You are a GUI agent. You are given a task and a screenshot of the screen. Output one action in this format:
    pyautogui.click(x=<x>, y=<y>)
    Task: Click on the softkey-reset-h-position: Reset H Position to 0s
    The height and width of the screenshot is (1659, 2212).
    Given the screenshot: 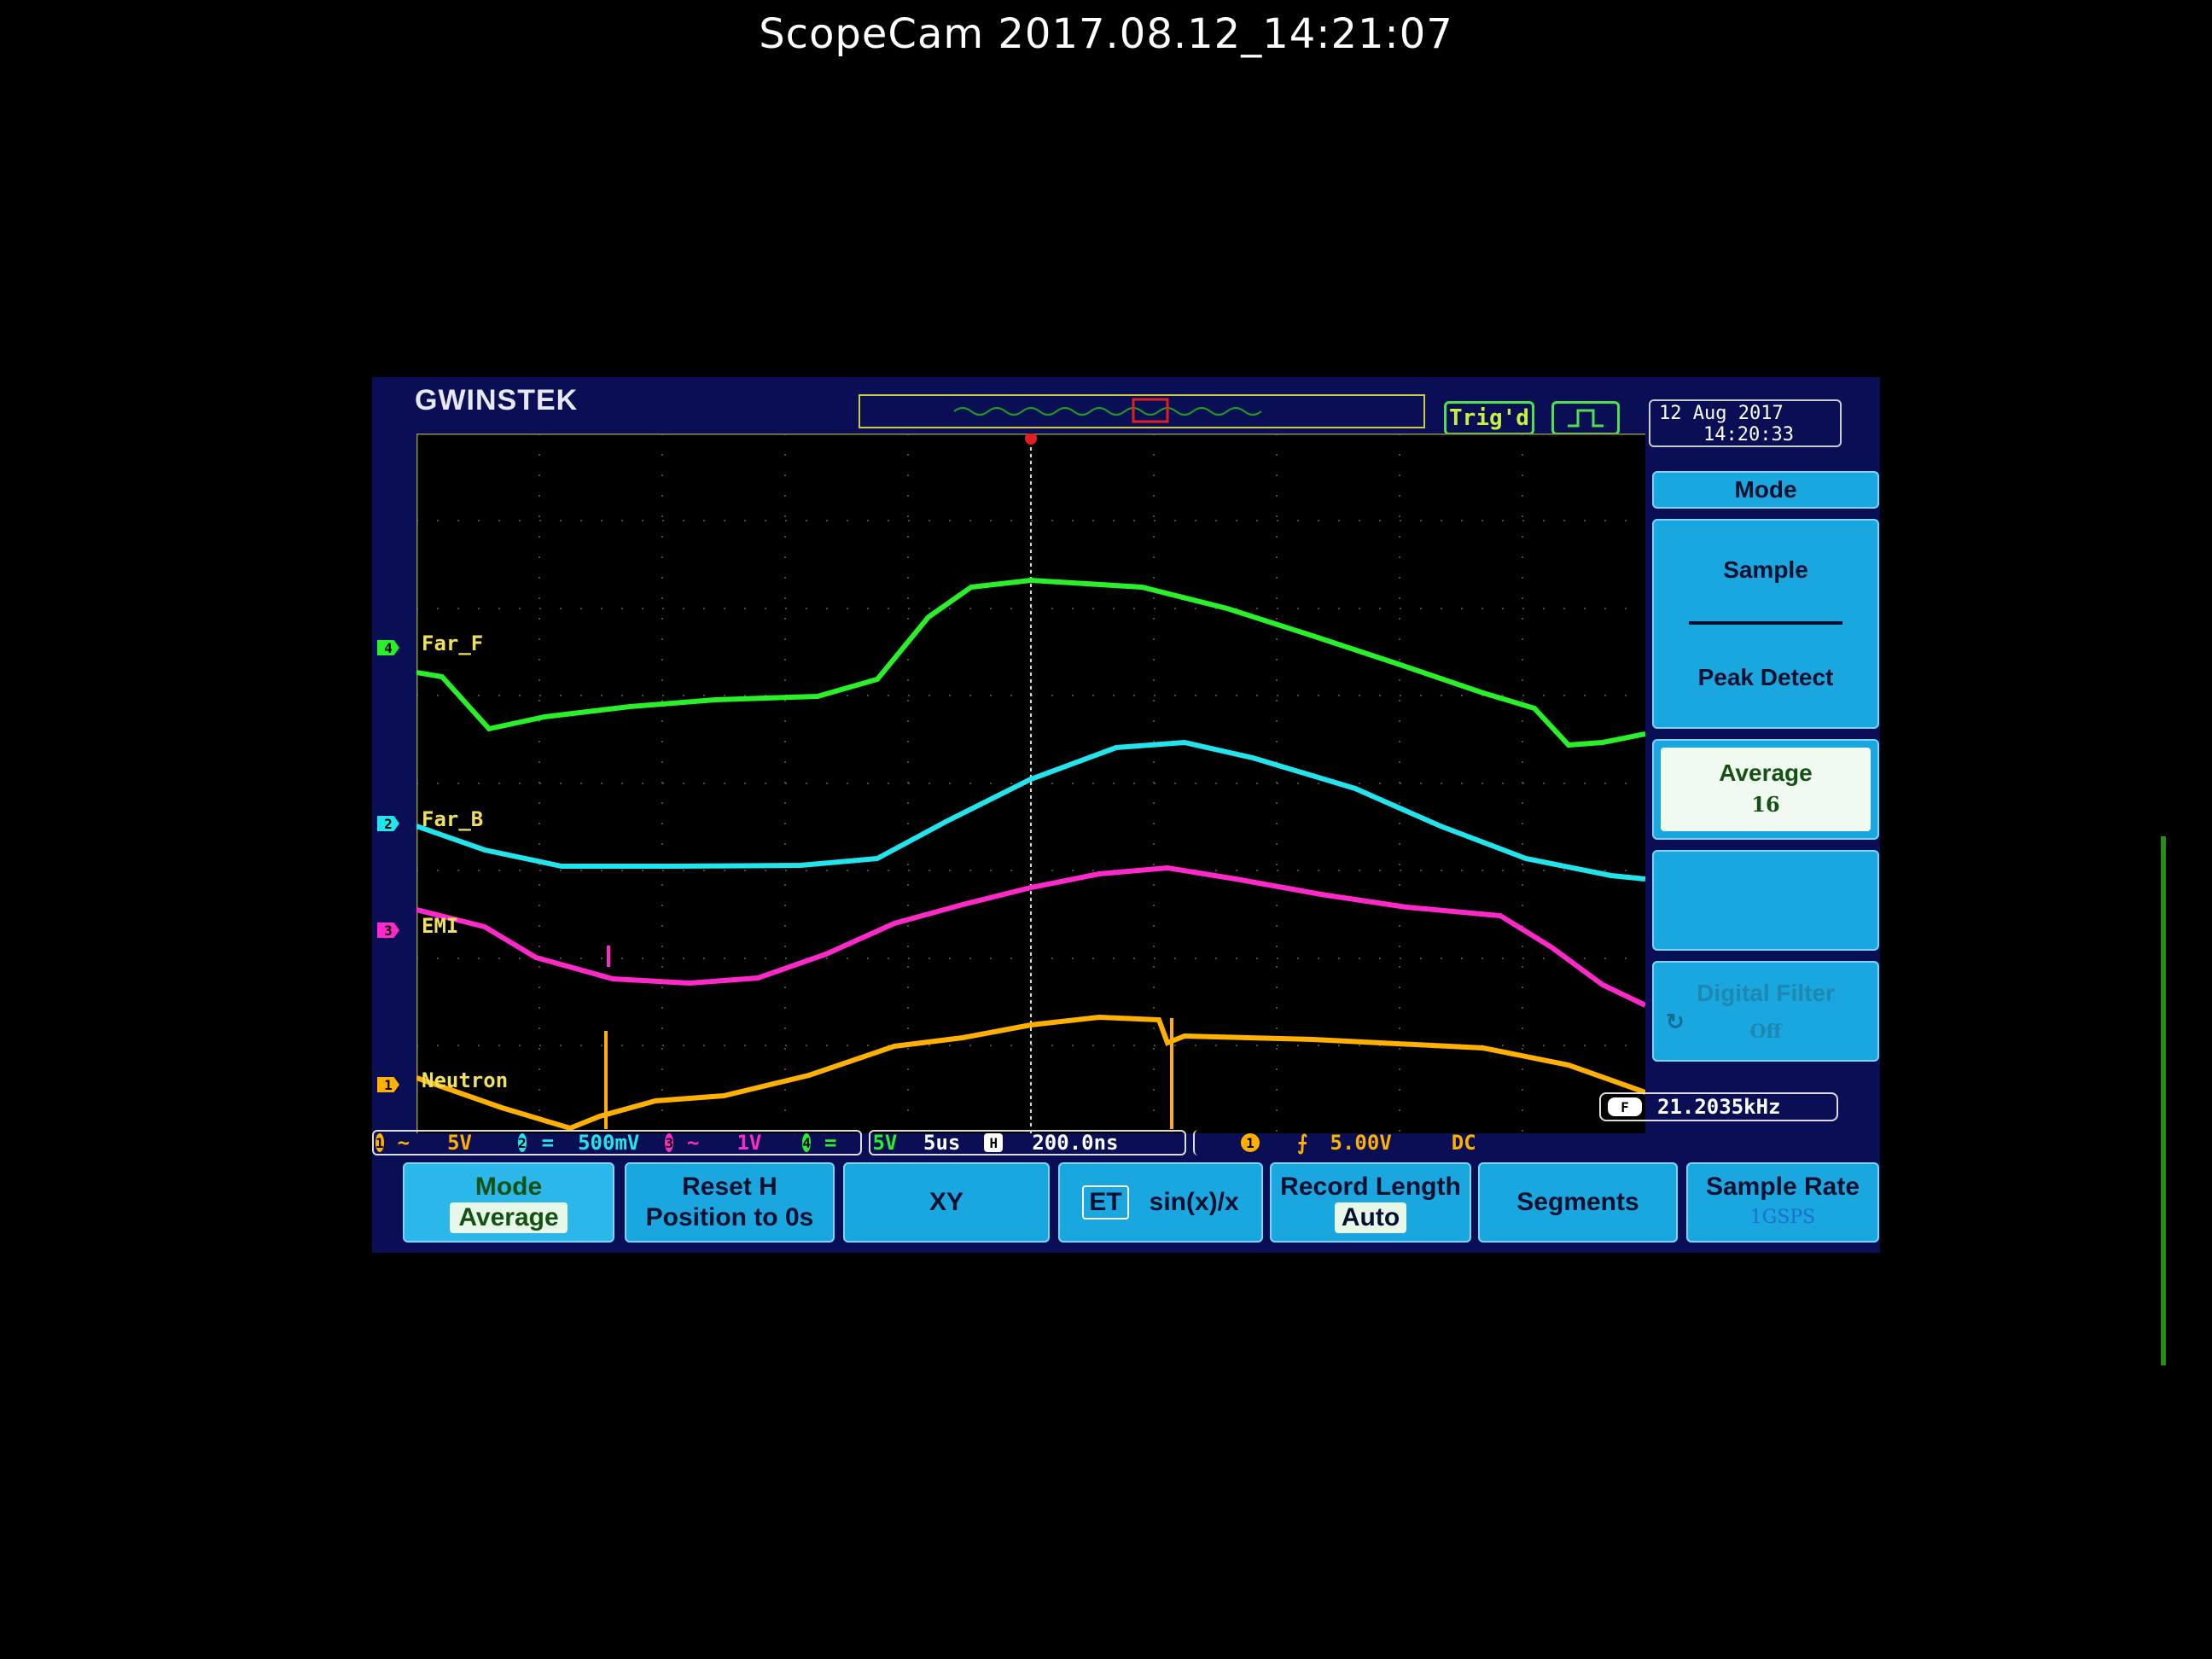 What is the action you would take?
    pyautogui.click(x=730, y=1202)
    